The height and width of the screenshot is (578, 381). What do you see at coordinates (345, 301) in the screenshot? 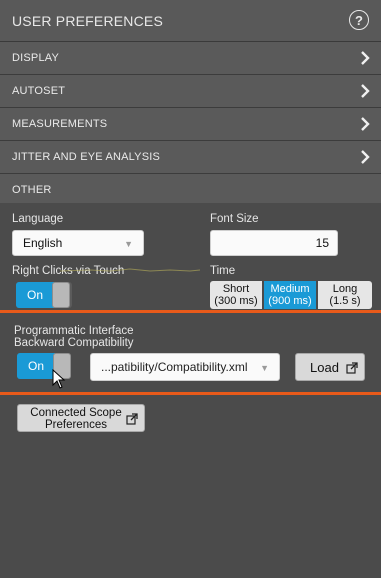
I see `time-option-line2: (1.5 s)` at bounding box center [345, 301].